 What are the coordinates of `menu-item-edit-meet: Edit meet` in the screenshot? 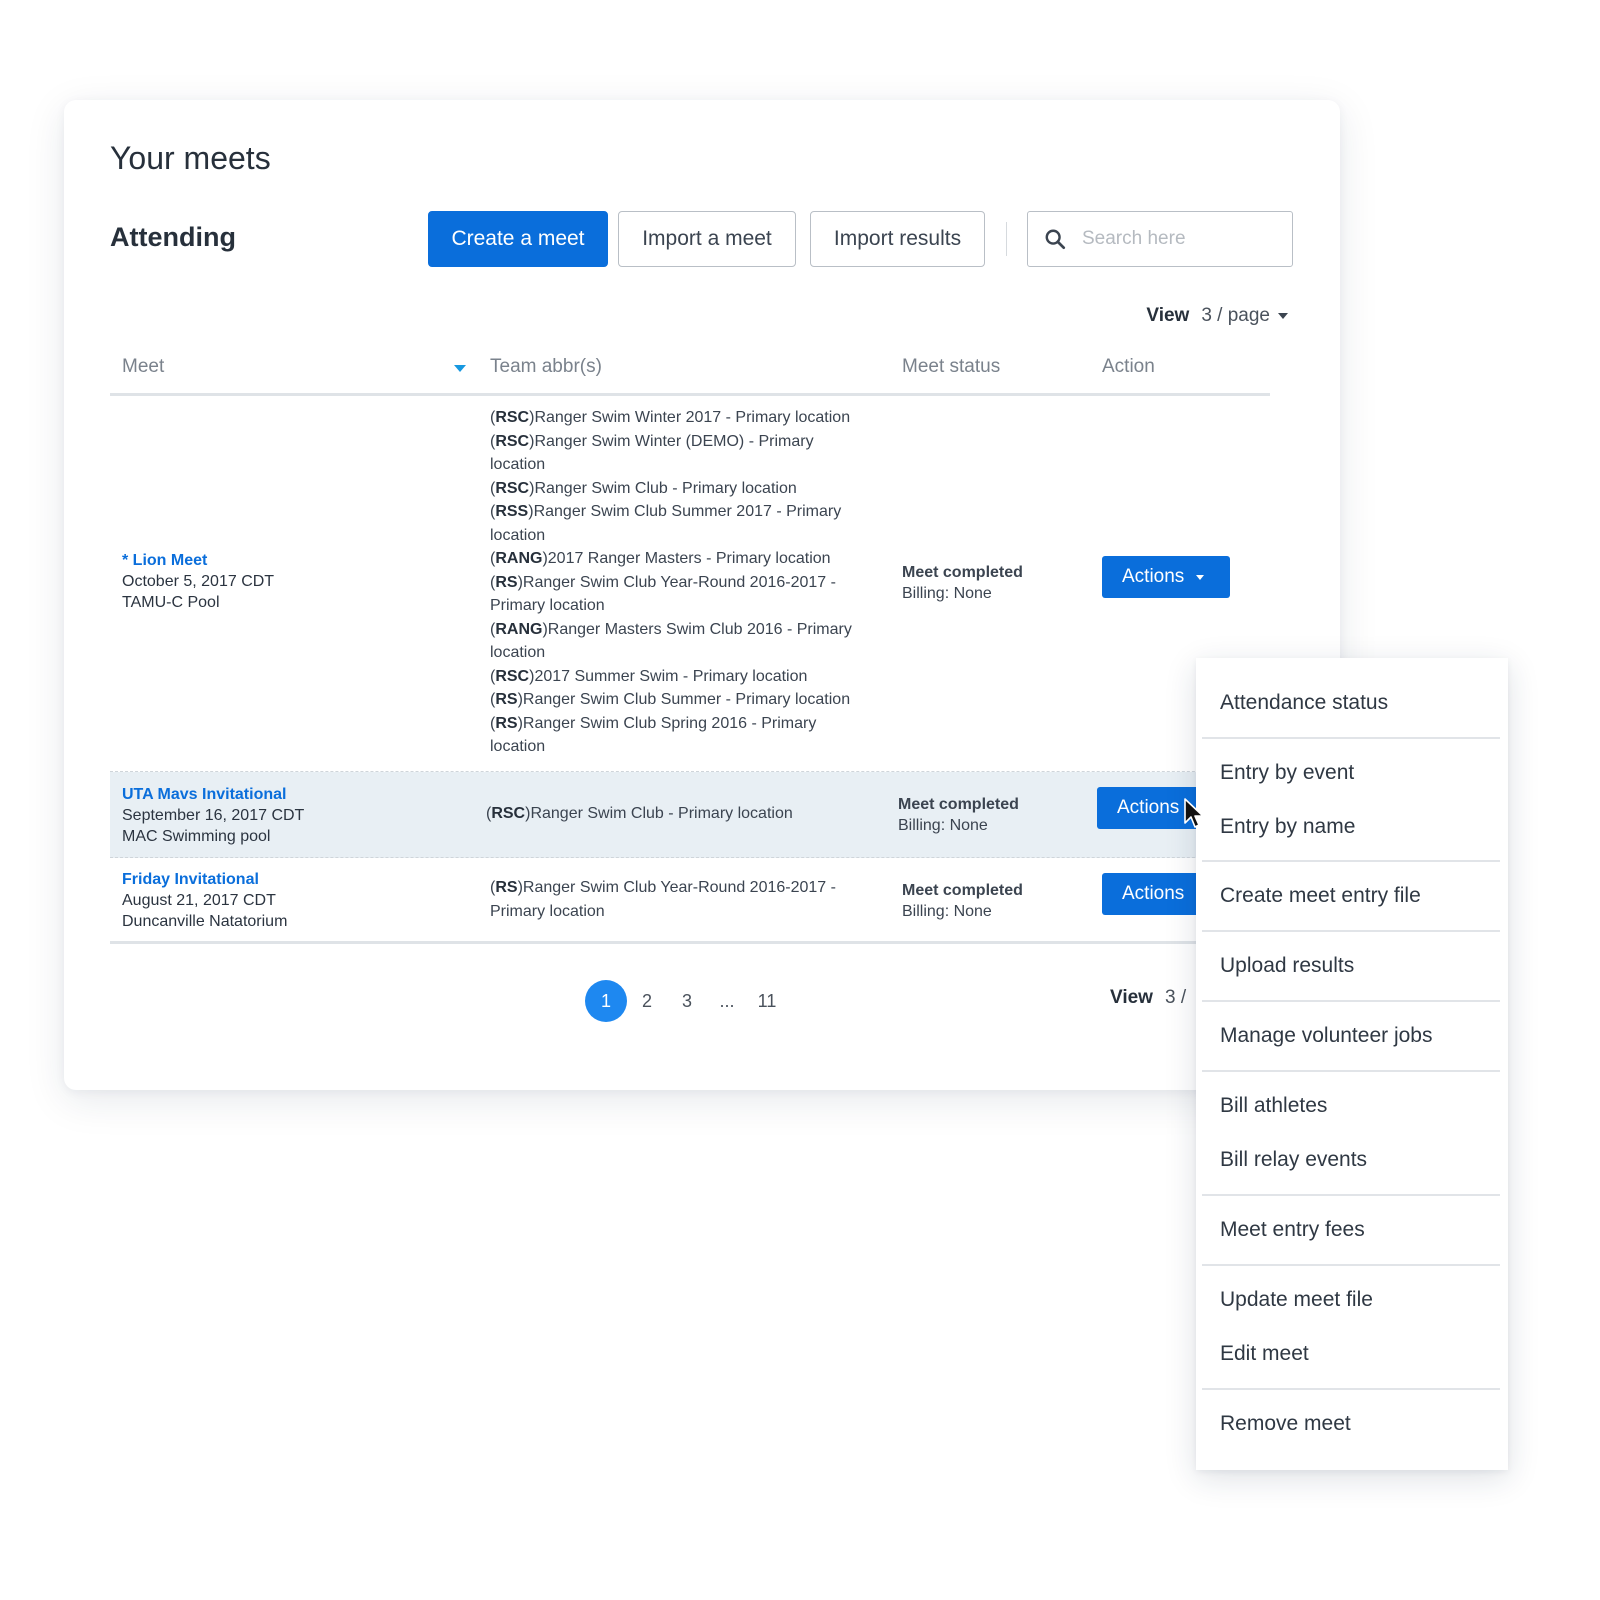 It's located at (1264, 1354).